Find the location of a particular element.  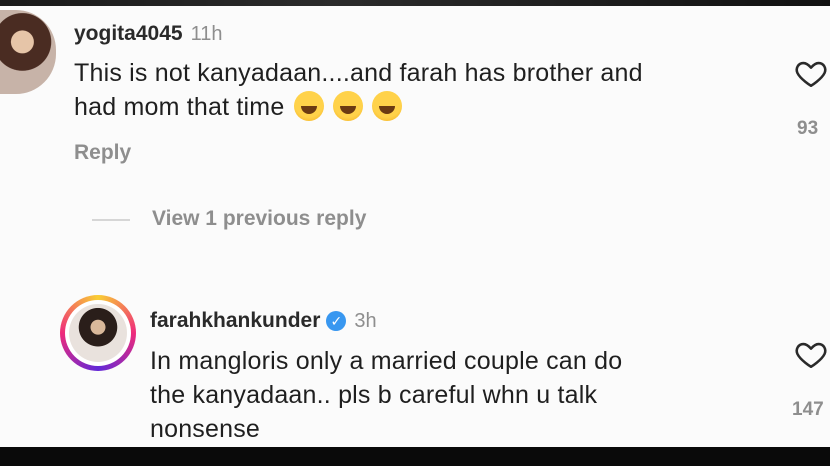

comment-1-reply-button: Reply is located at coordinates (102, 153).